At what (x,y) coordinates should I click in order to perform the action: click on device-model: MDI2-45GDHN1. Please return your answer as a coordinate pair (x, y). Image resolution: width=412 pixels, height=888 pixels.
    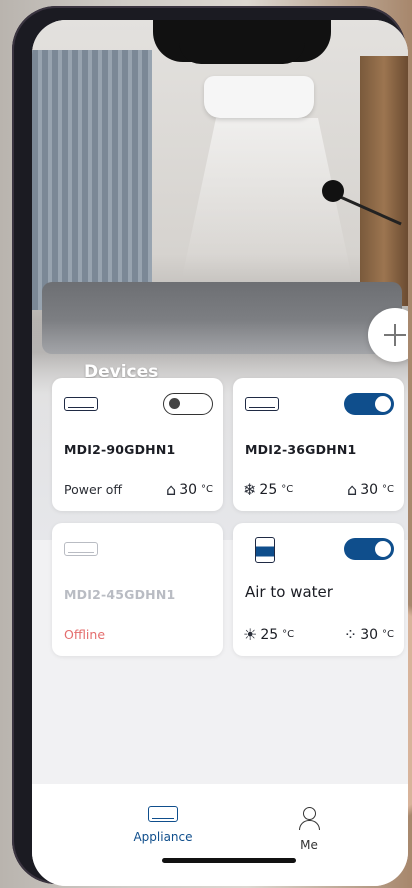
    Looking at the image, I should click on (120, 594).